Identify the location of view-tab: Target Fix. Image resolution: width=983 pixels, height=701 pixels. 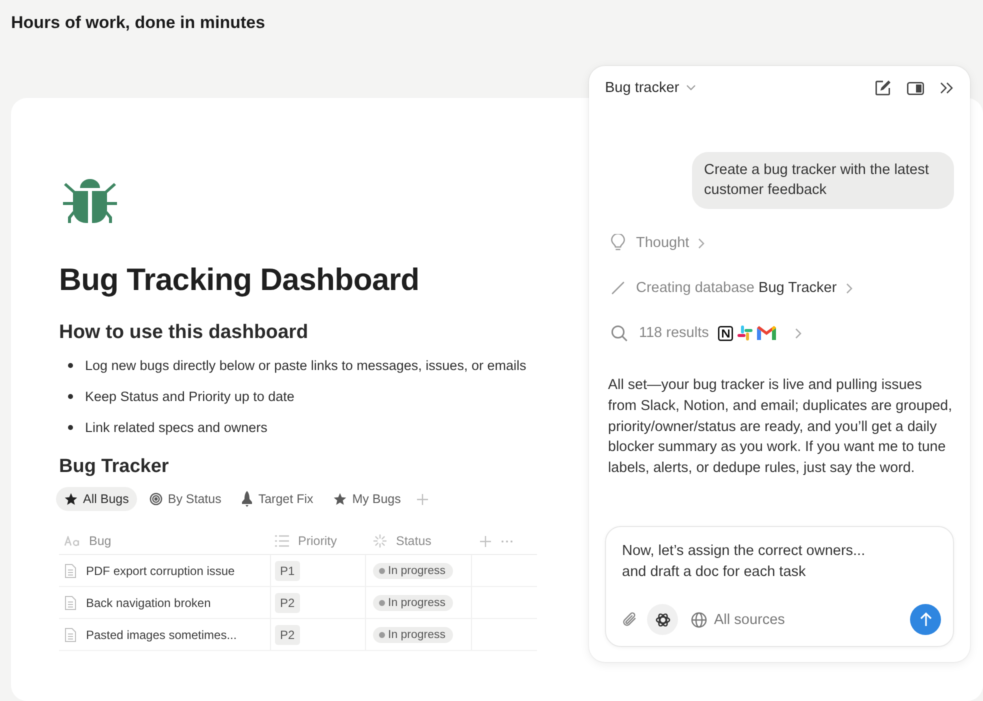
(277, 499).